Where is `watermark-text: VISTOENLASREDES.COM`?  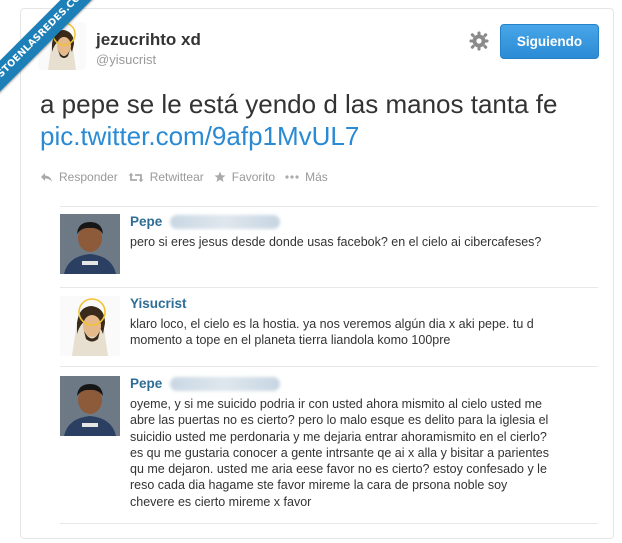
watermark-text: VISTOENLASREDES.COM is located at coordinates (53, 53).